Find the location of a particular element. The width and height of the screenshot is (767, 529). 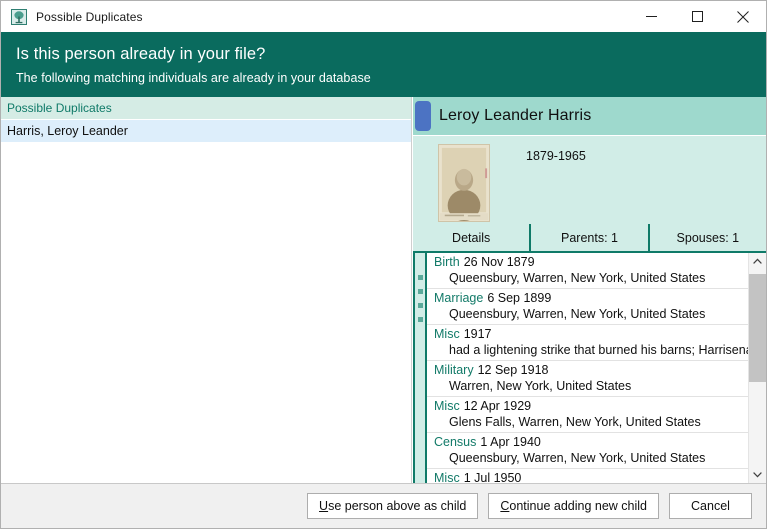

button-label: ontinue adding new child is located at coordinates (578, 506).